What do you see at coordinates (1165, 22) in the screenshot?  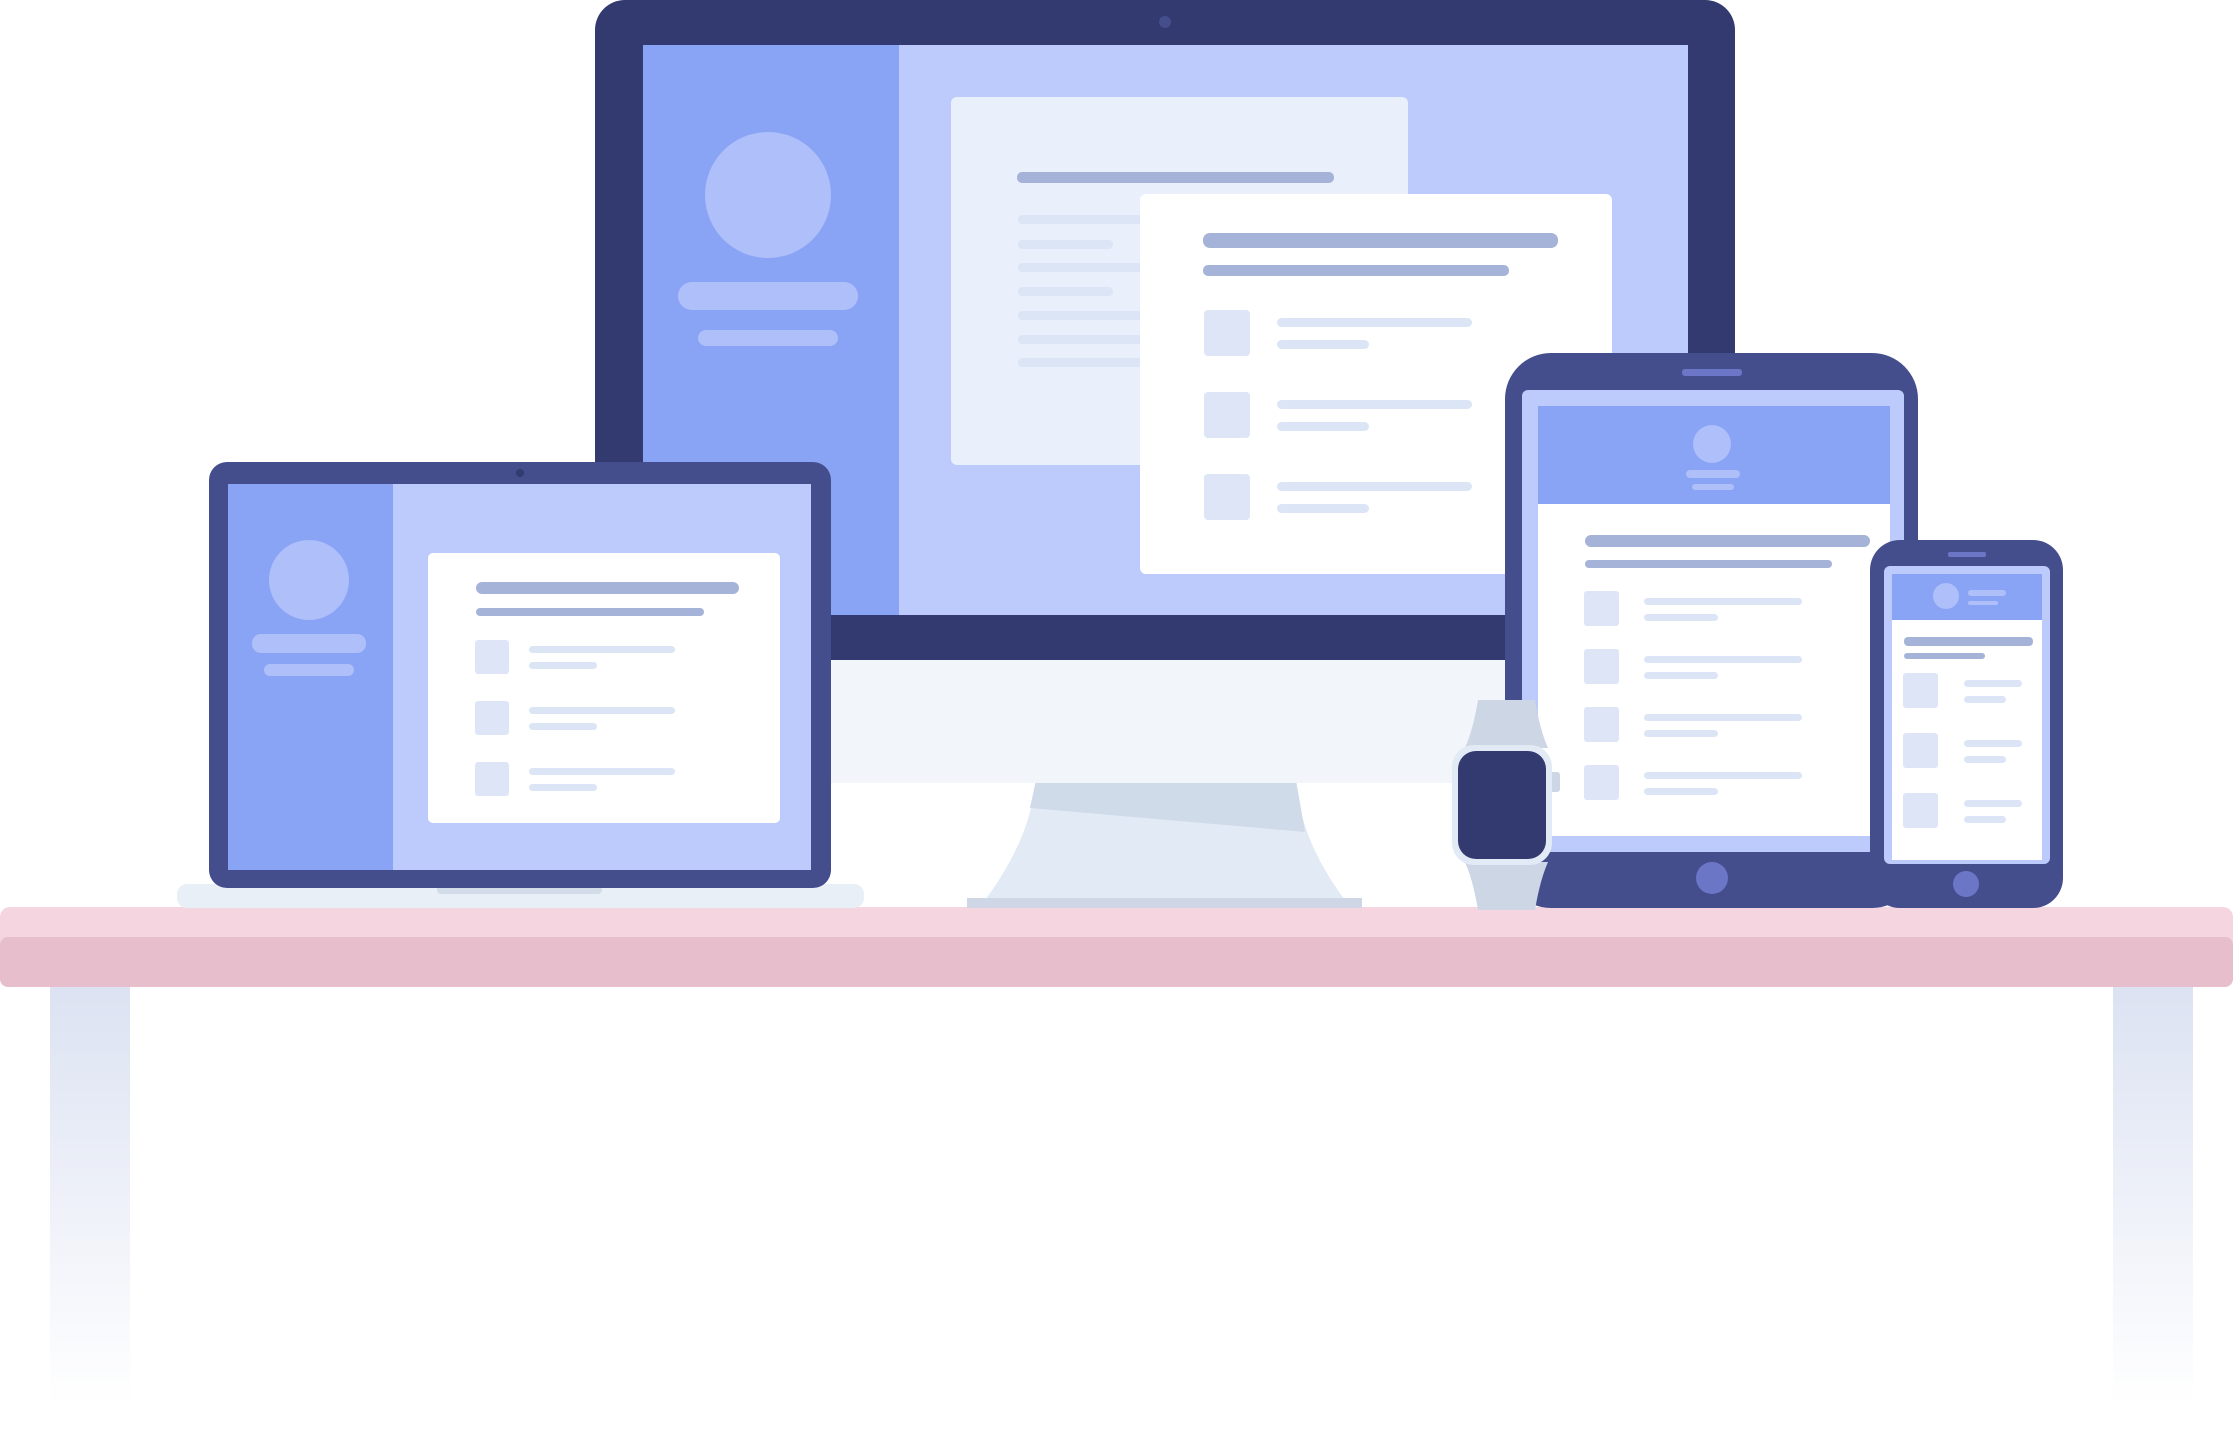 I see `monitor-camera` at bounding box center [1165, 22].